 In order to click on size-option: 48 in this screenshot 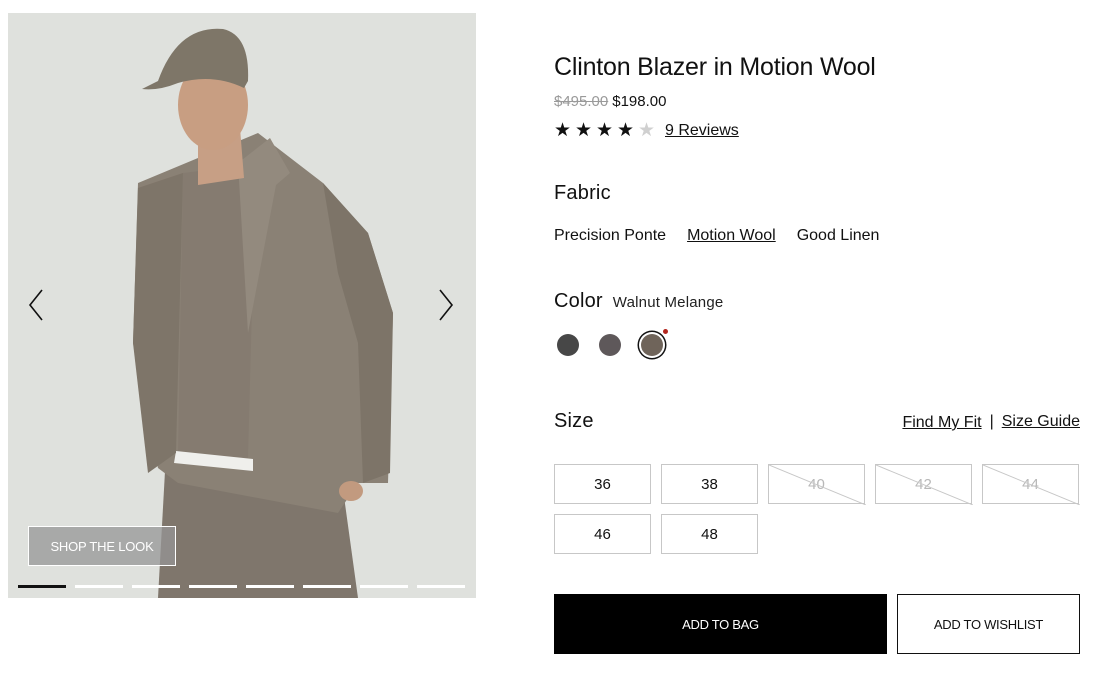, I will do `click(709, 534)`.